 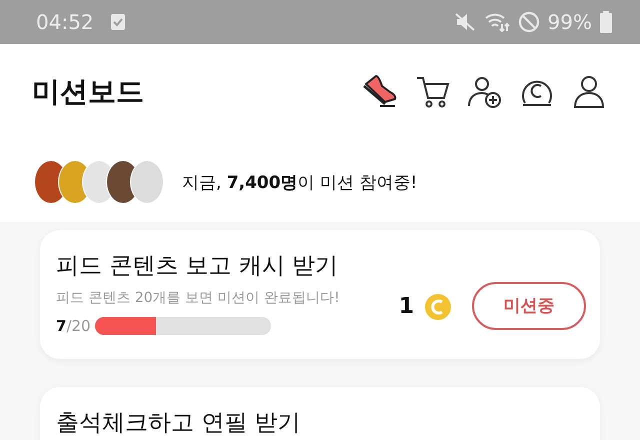 I want to click on mission-description: 피드 콘텐츠 20개를 보면 미션이 완료됩니다!, so click(x=198, y=298).